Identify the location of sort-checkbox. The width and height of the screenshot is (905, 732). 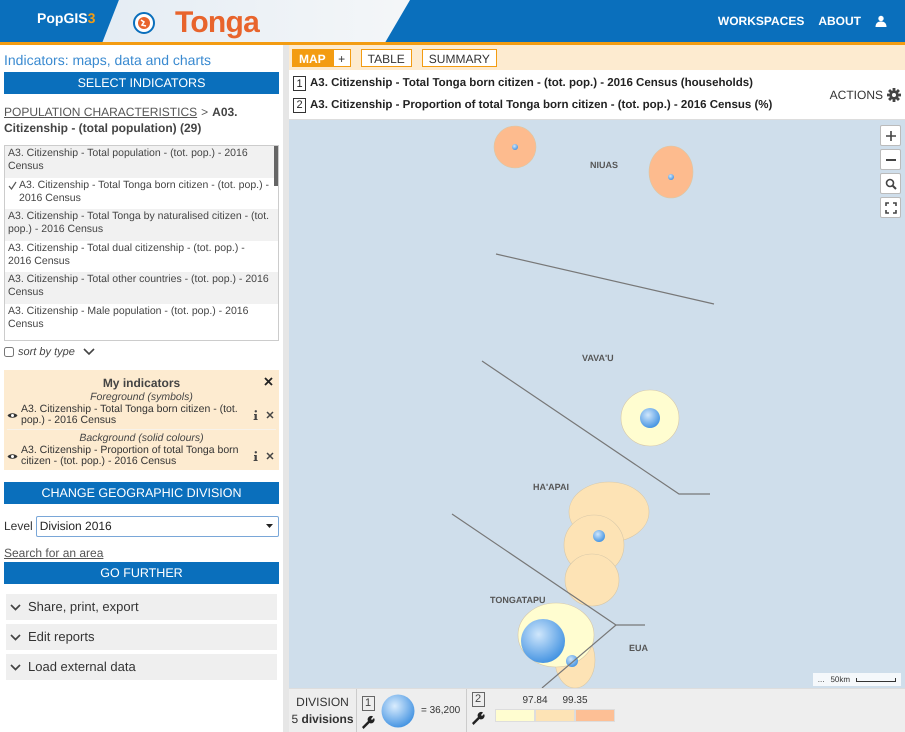
(9, 352).